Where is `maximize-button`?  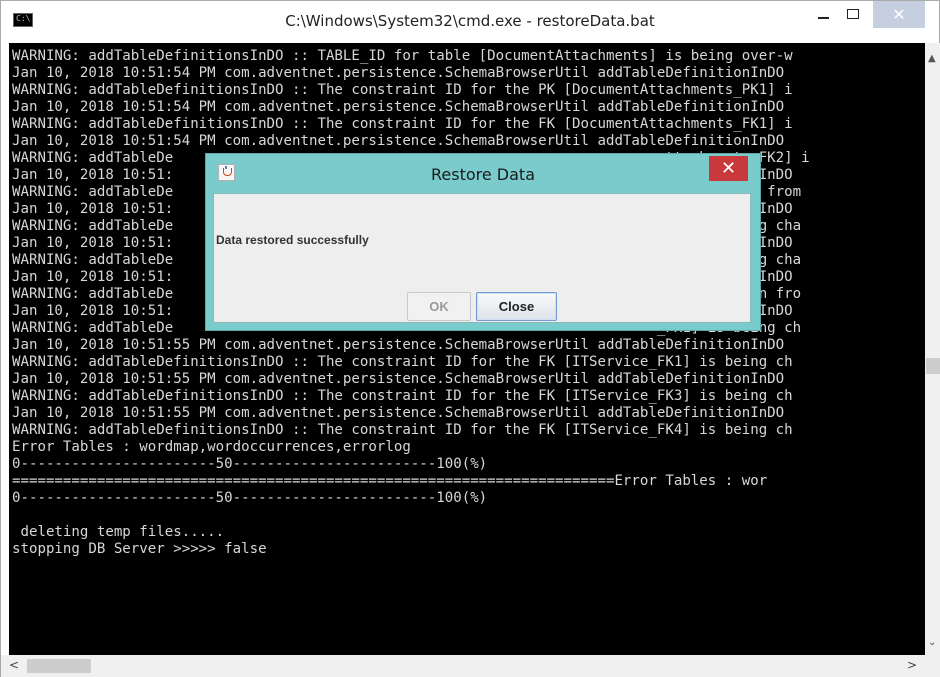
maximize-button is located at coordinates (853, 14).